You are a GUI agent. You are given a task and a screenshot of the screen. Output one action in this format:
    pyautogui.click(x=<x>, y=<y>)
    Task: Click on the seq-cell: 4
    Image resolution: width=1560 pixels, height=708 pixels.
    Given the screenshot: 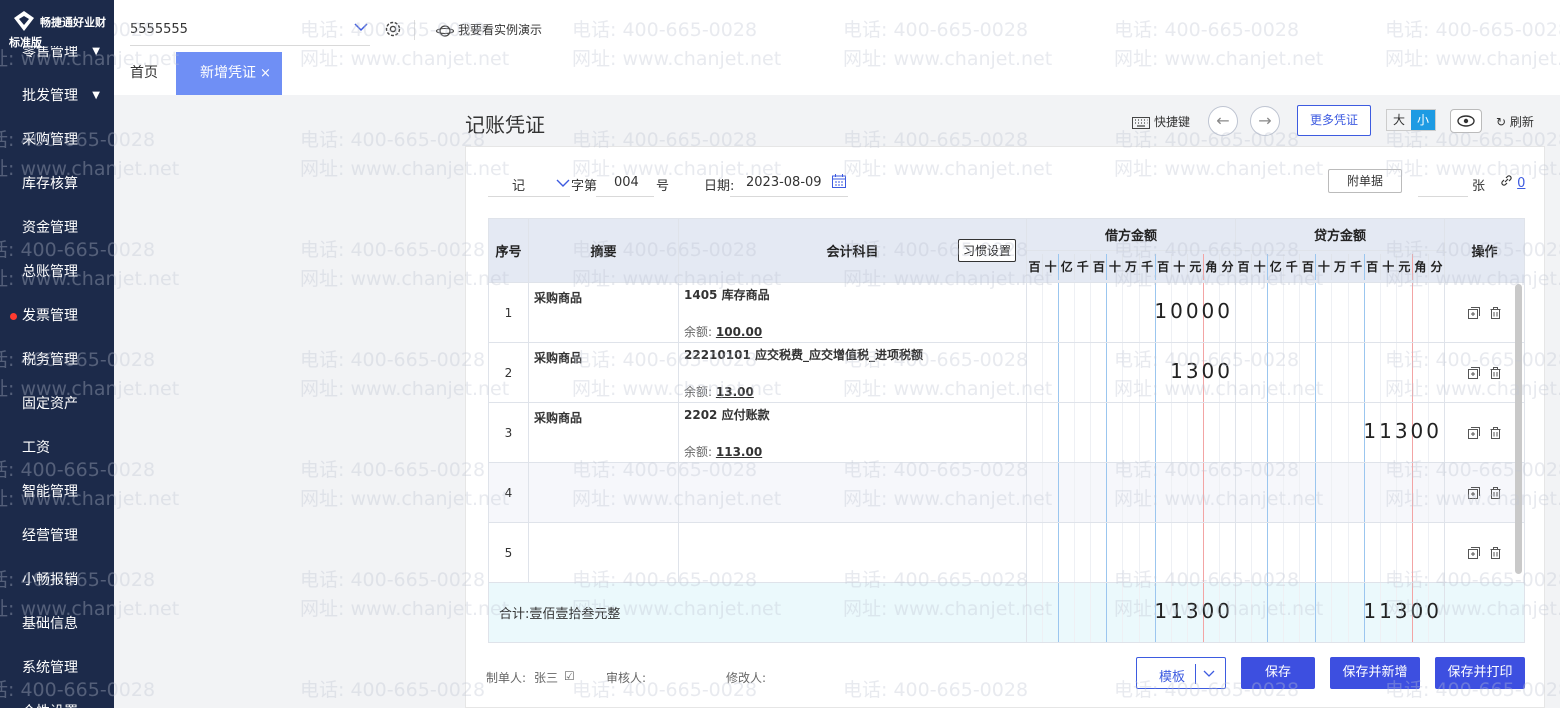 What is the action you would take?
    pyautogui.click(x=508, y=492)
    